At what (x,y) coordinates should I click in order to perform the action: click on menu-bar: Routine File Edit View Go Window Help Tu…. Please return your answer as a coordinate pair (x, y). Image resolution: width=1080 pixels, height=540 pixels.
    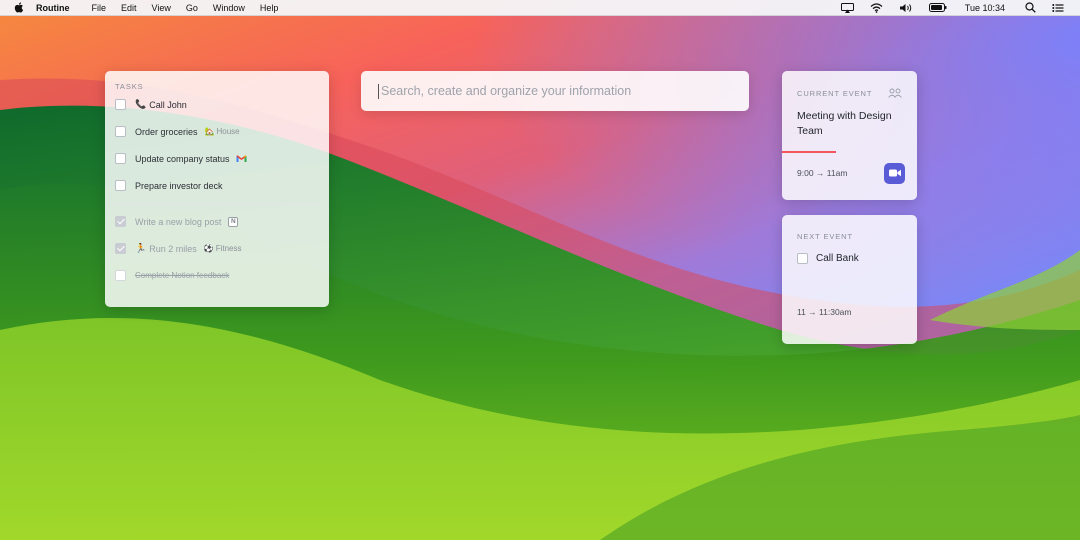
    Looking at the image, I should click on (540, 8).